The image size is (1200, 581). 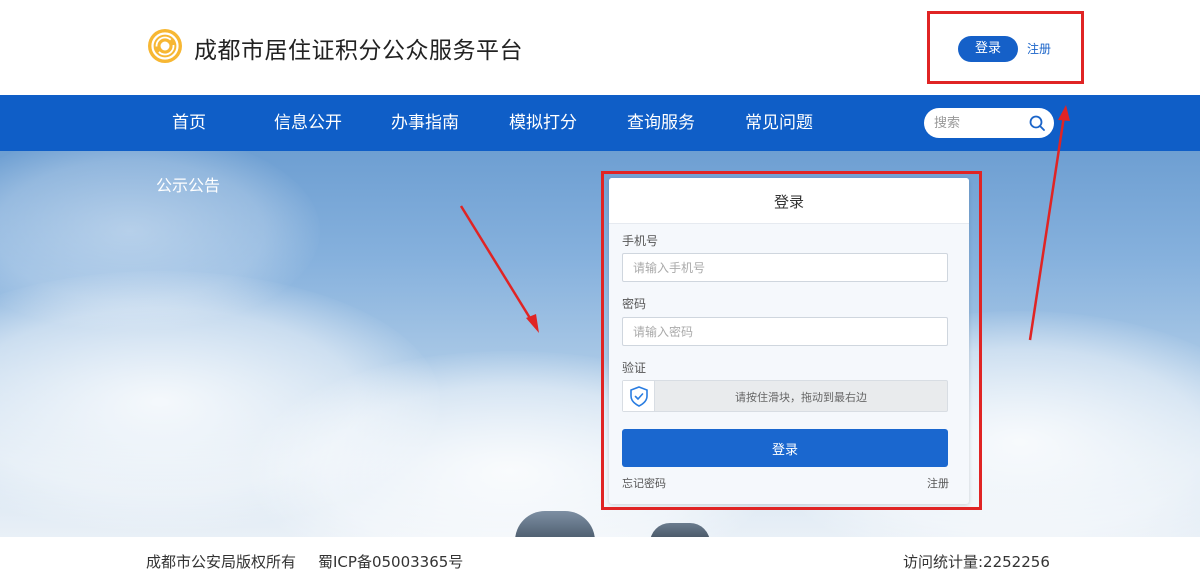 What do you see at coordinates (600, 123) in the screenshot?
I see `main-nav: 首页 信息公开 办事指南 模拟打分 查询服务 常见问题` at bounding box center [600, 123].